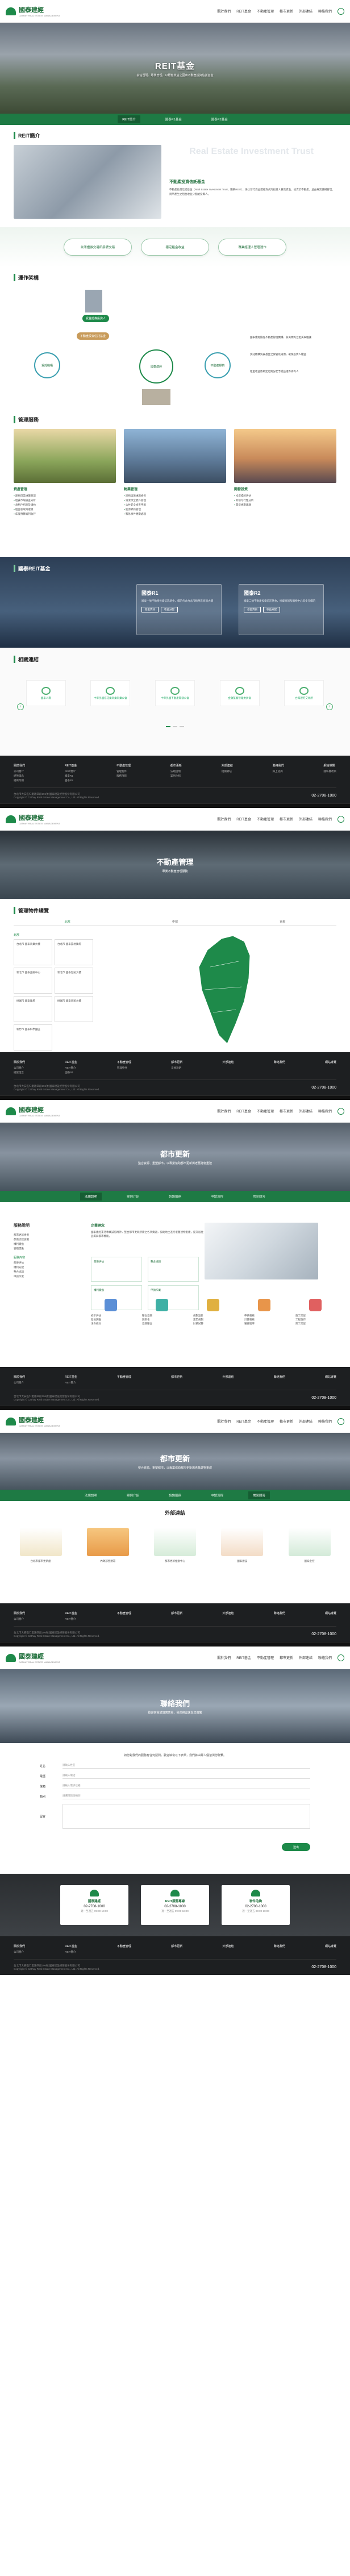 Image resolution: width=350 pixels, height=2576 pixels. Describe the element at coordinates (33, 981) in the screenshot. I see `property-box: 新北市 國泰金融中心` at that location.